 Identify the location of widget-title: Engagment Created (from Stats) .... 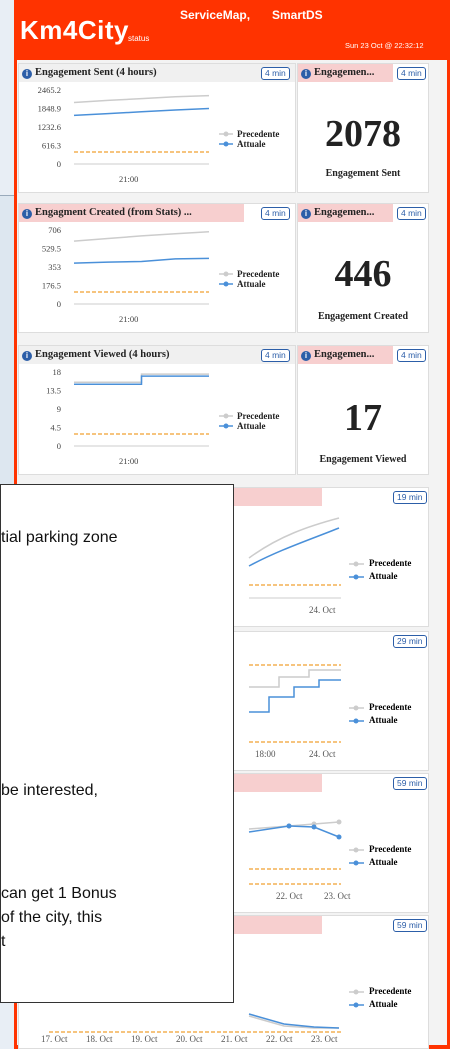
(113, 212).